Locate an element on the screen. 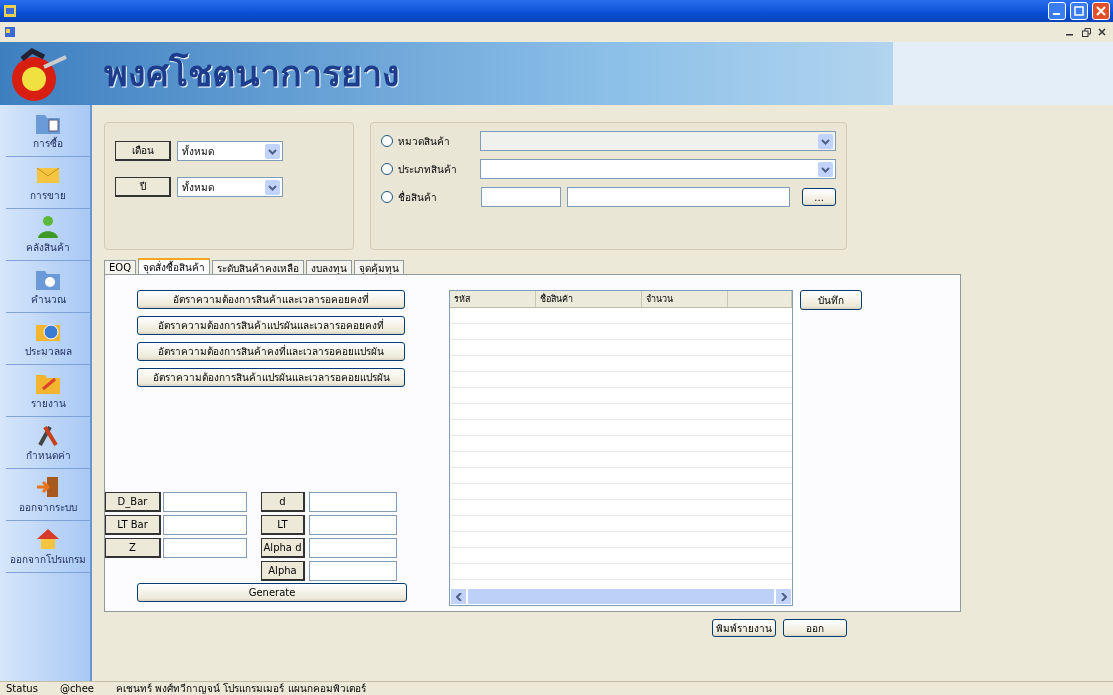 This screenshot has width=1113, height=695. document-icon is located at coordinates (10, 32).